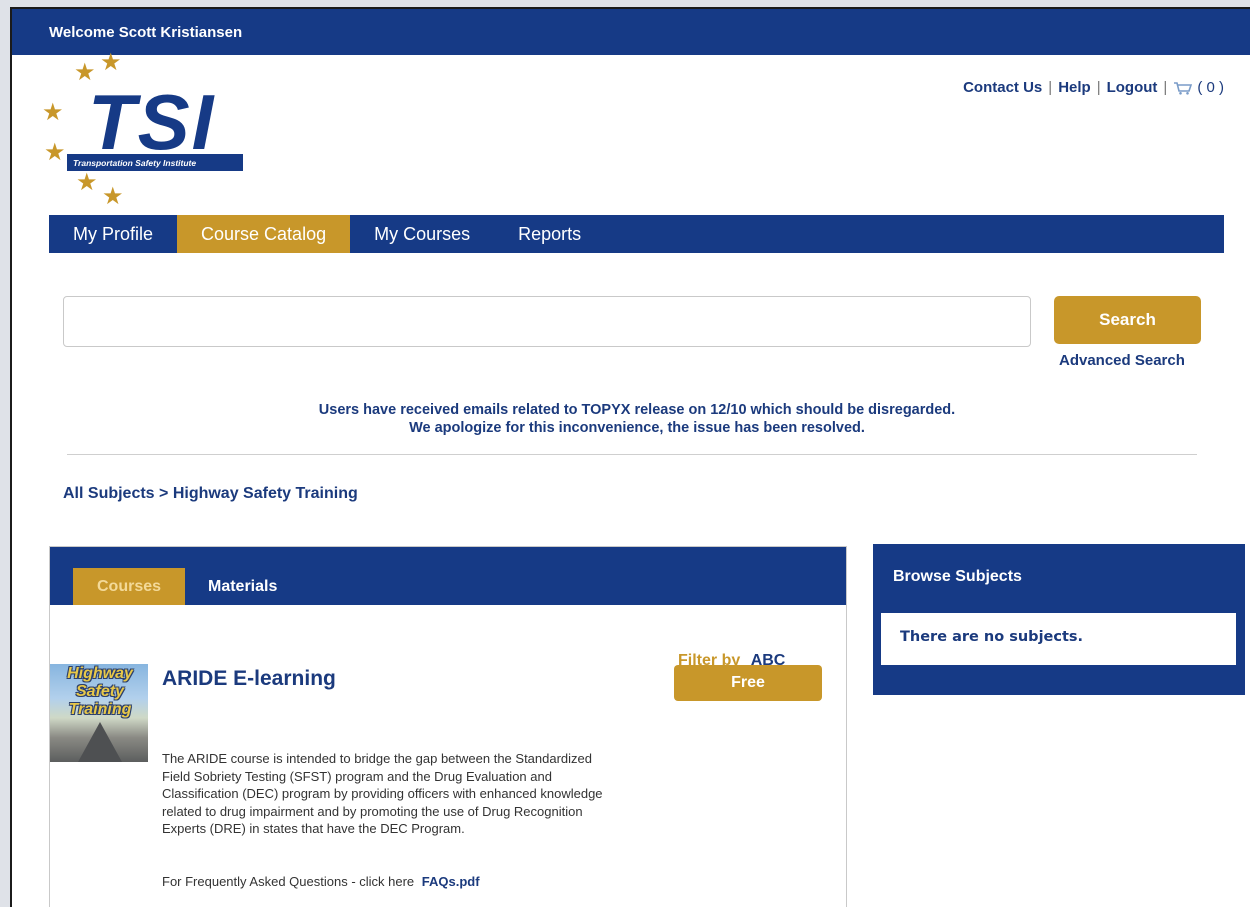 This screenshot has width=1250, height=907. Describe the element at coordinates (100, 742) in the screenshot. I see `road-graphic` at that location.